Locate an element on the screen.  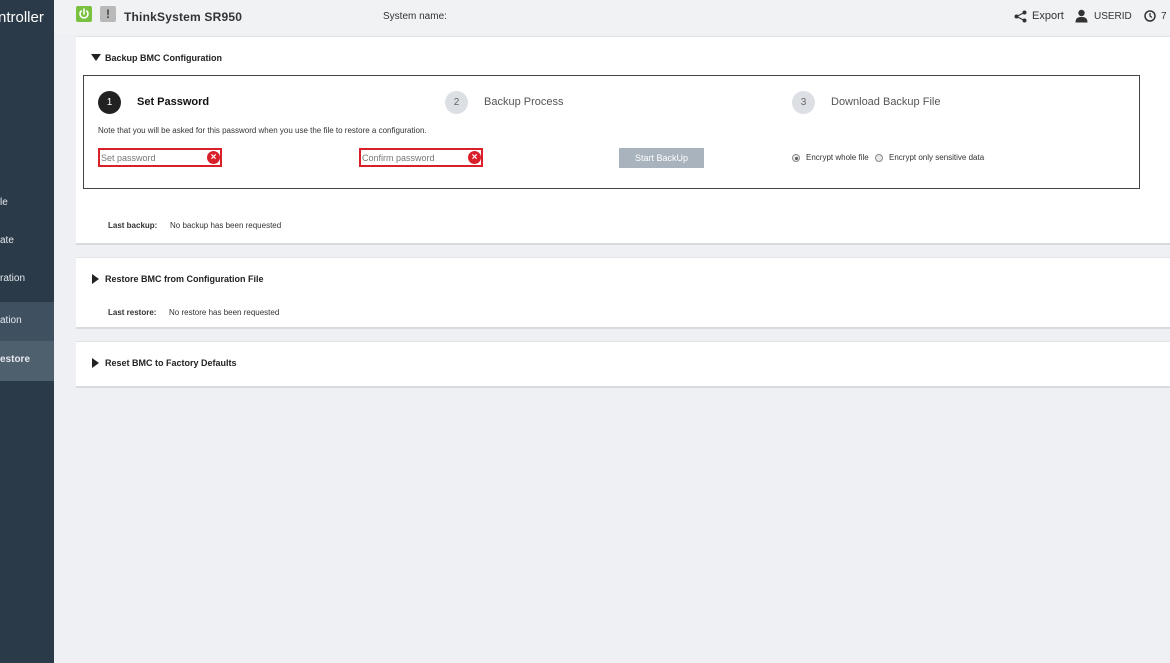
last-restore-value: No restore has been requested is located at coordinates (224, 312).